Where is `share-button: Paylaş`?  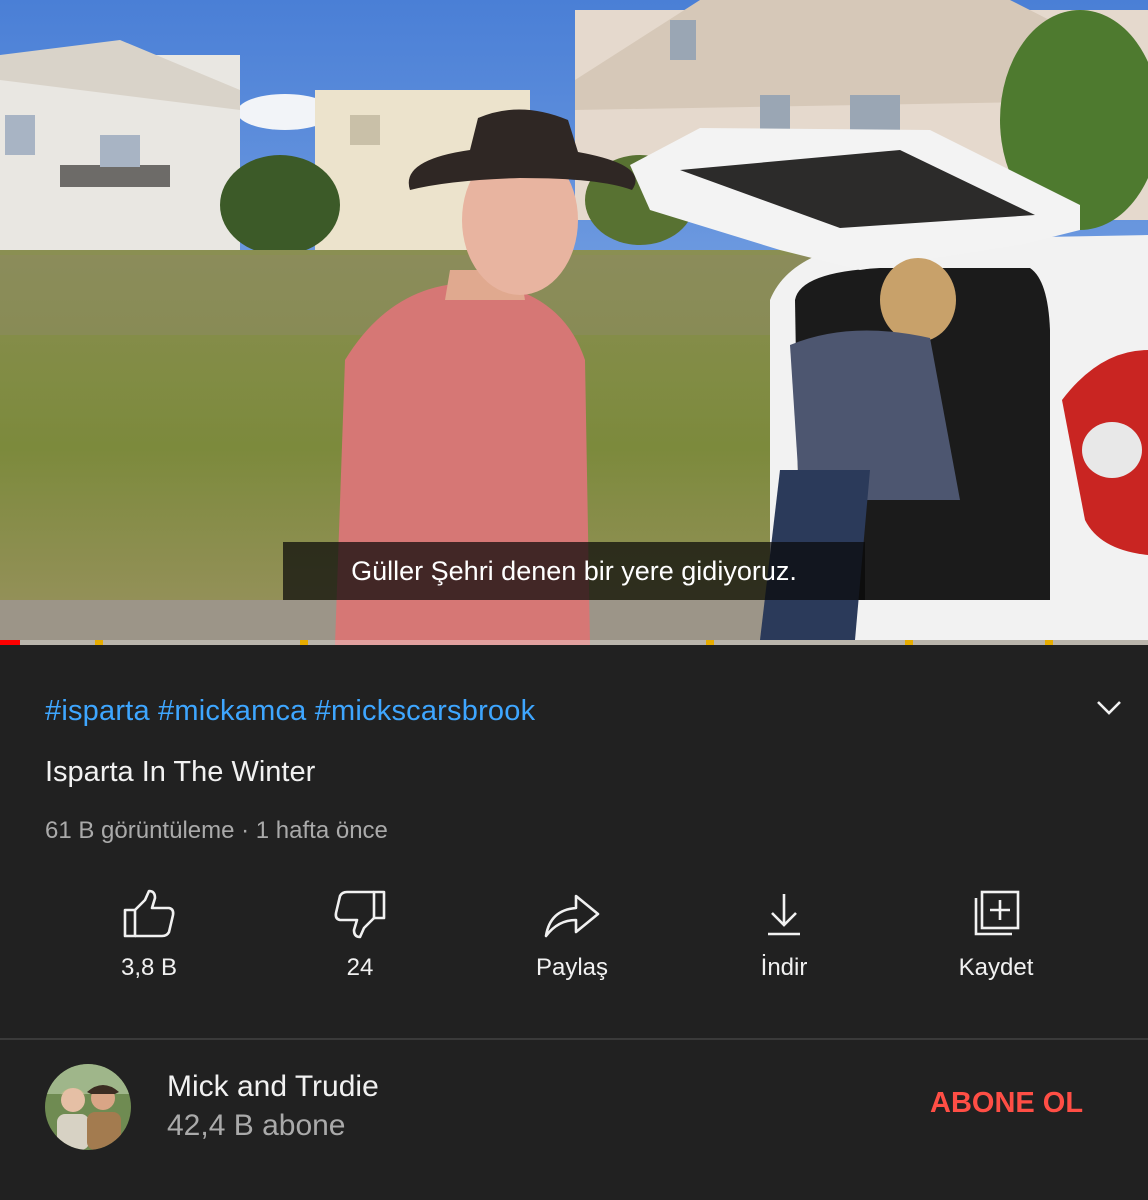 share-button: Paylaş is located at coordinates (572, 943).